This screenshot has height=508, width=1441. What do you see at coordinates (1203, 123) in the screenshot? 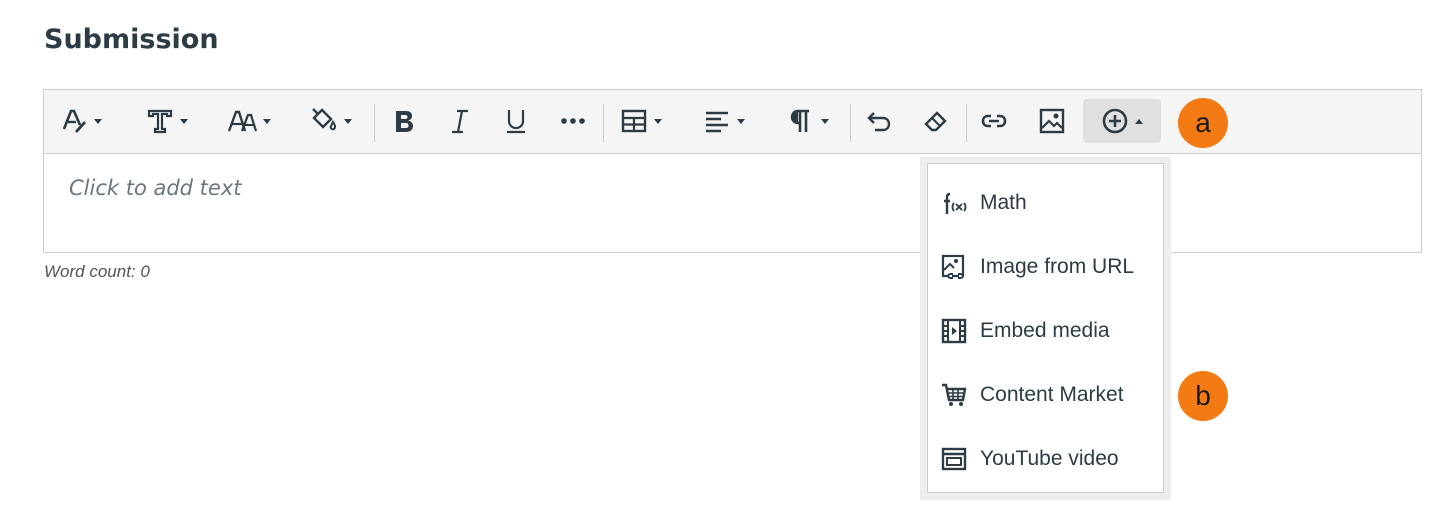
I see `annotation-badge-a: a` at bounding box center [1203, 123].